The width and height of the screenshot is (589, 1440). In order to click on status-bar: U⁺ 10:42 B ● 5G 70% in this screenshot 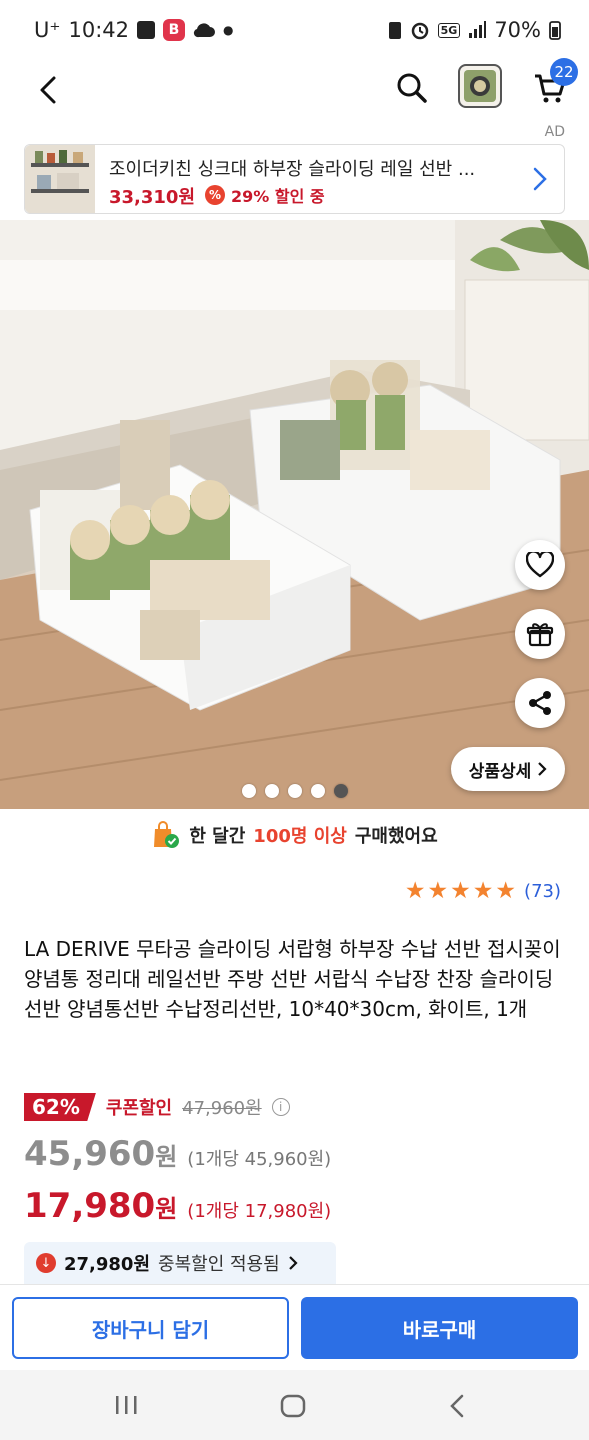, I will do `click(294, 30)`.